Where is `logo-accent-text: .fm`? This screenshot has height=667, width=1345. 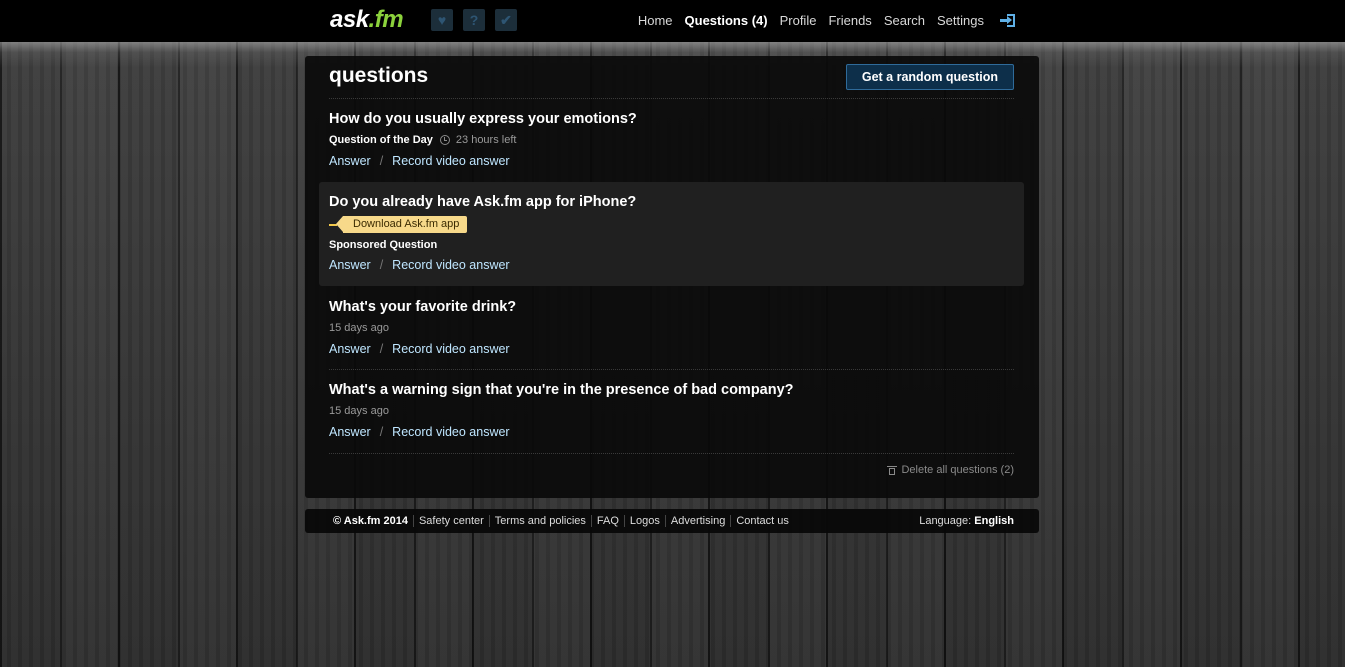
logo-accent-text: .fm is located at coordinates (386, 19).